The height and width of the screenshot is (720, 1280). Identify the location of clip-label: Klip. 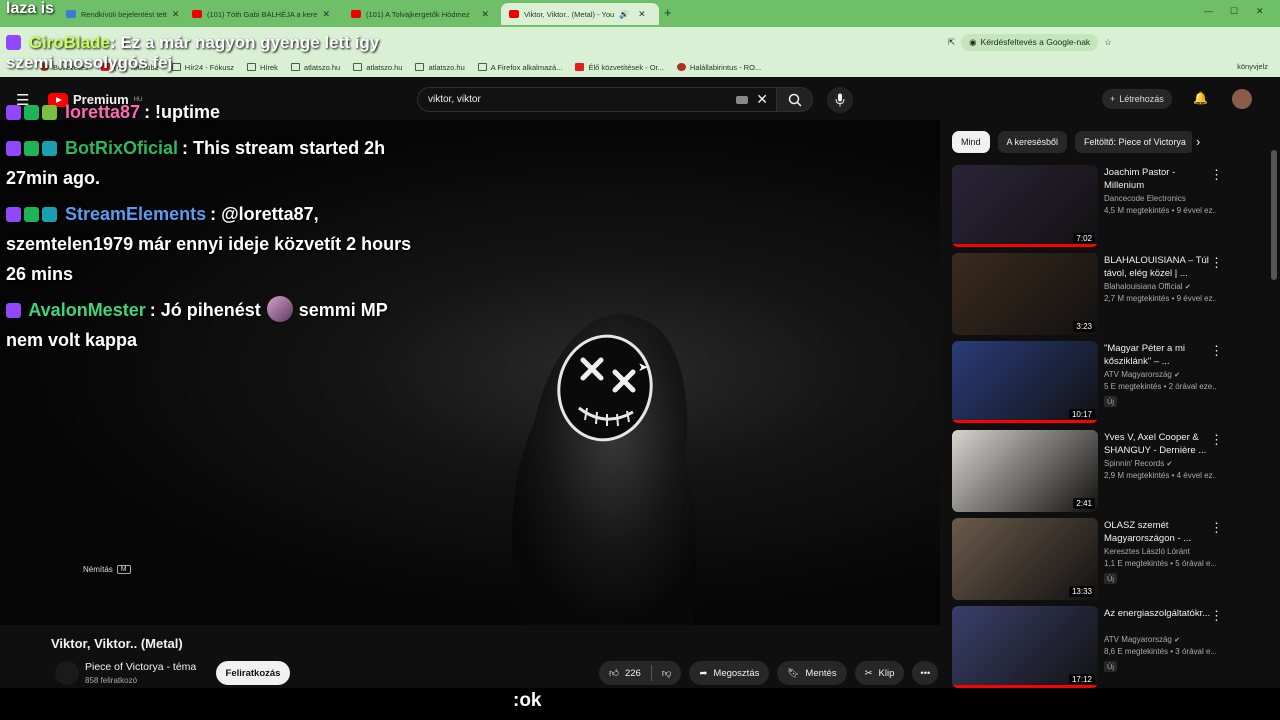
(886, 673).